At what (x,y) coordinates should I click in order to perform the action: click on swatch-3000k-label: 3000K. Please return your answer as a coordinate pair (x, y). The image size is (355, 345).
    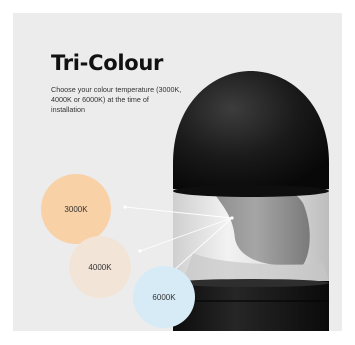
    Looking at the image, I should click on (76, 209).